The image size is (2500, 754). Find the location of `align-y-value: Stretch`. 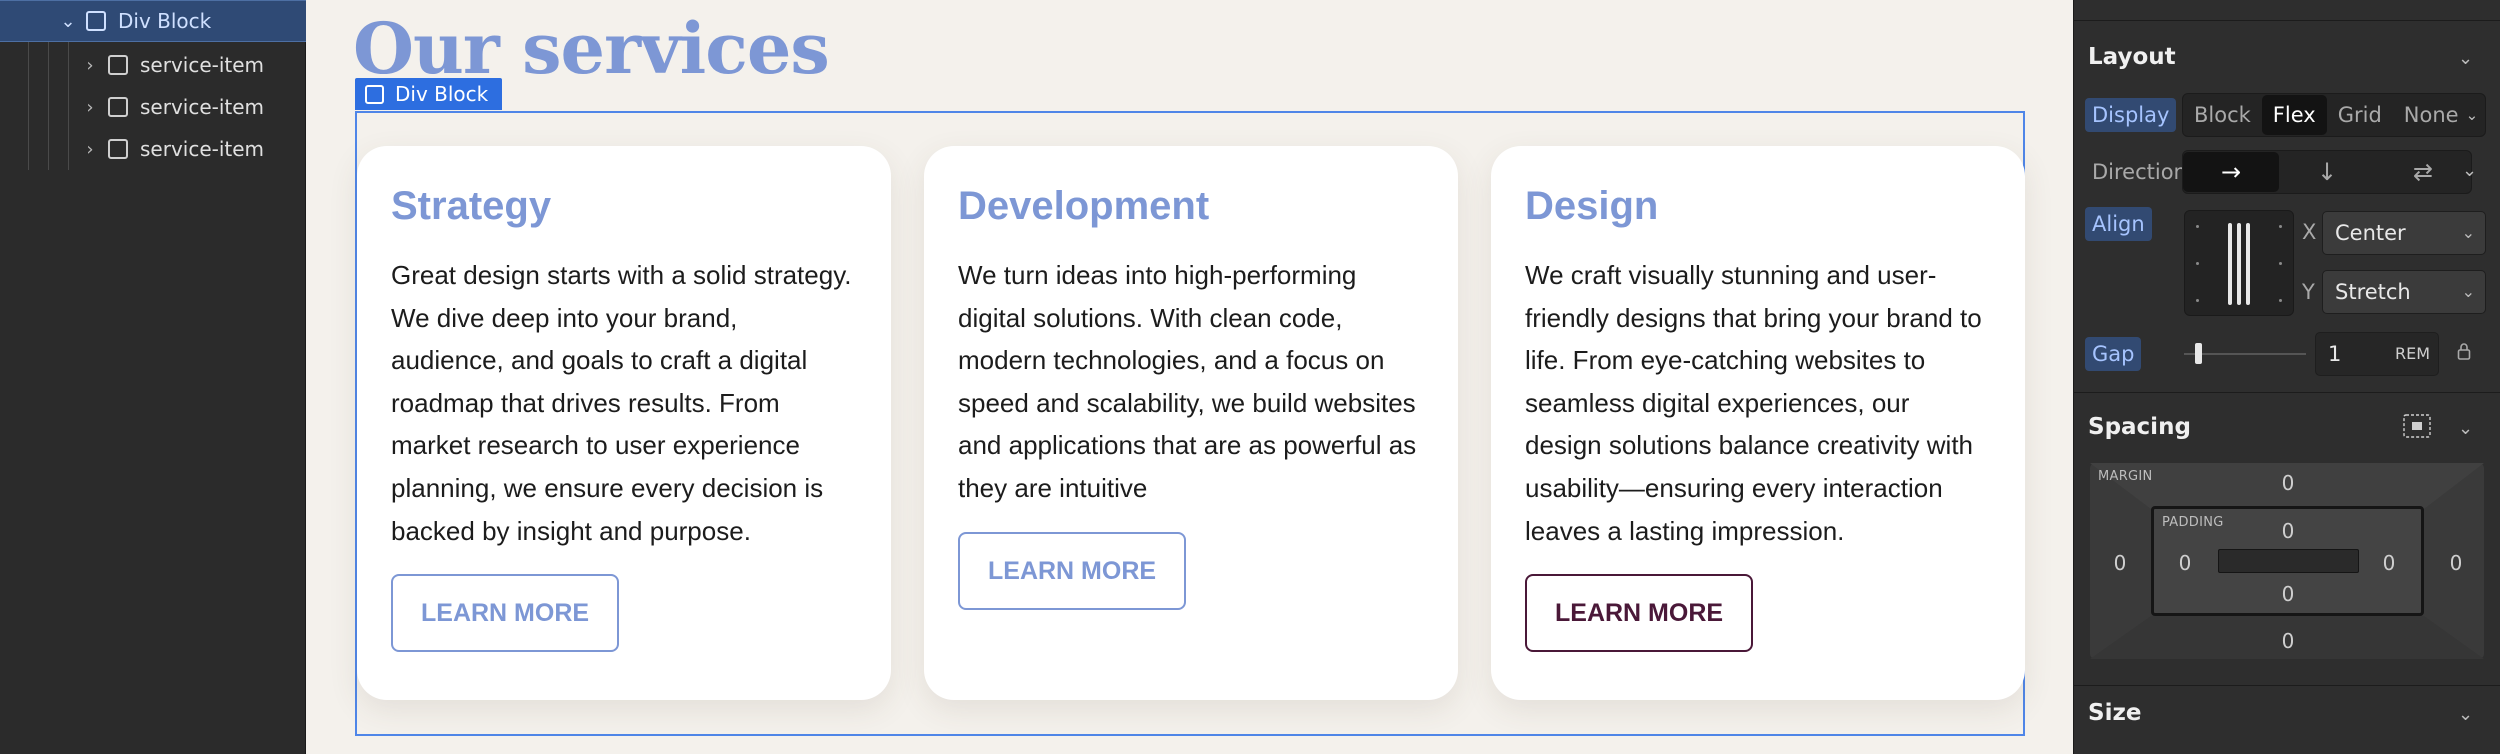

align-y-value: Stretch is located at coordinates (2373, 292).